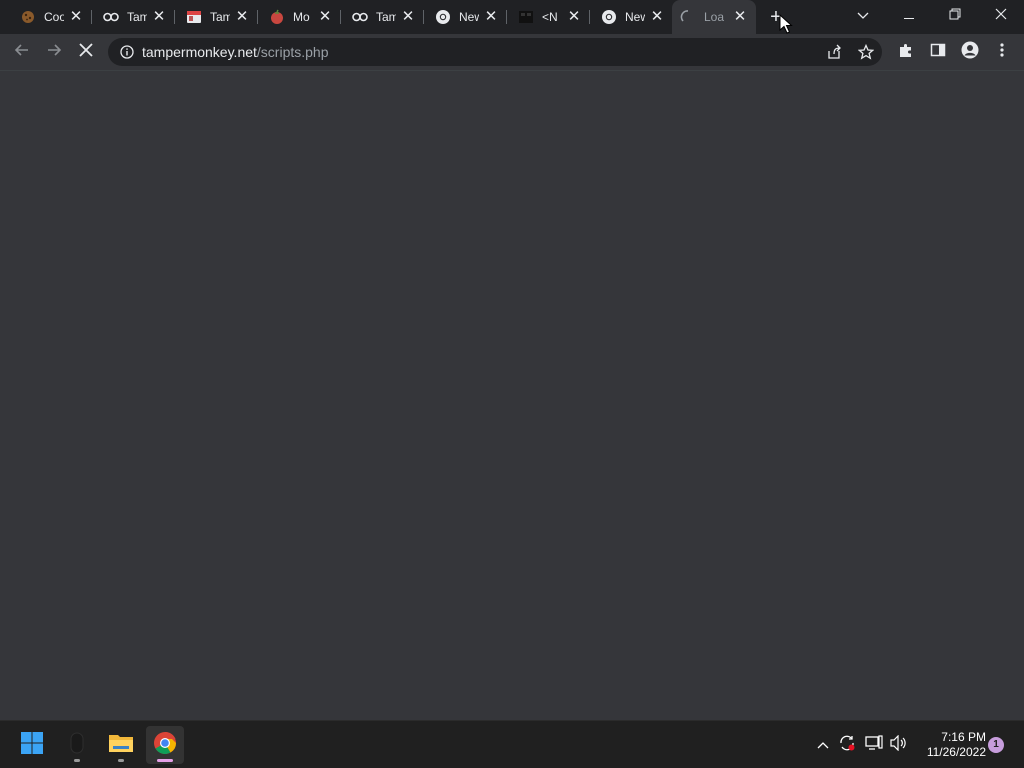  I want to click on active-indicator, so click(165, 760).